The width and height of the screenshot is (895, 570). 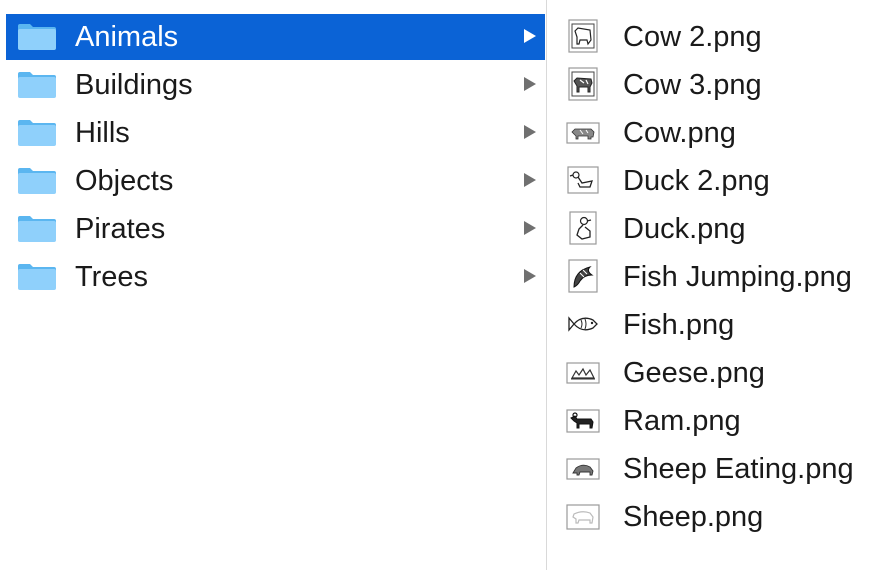 I want to click on sheep-eating-thumbnail-icon, so click(x=583, y=469).